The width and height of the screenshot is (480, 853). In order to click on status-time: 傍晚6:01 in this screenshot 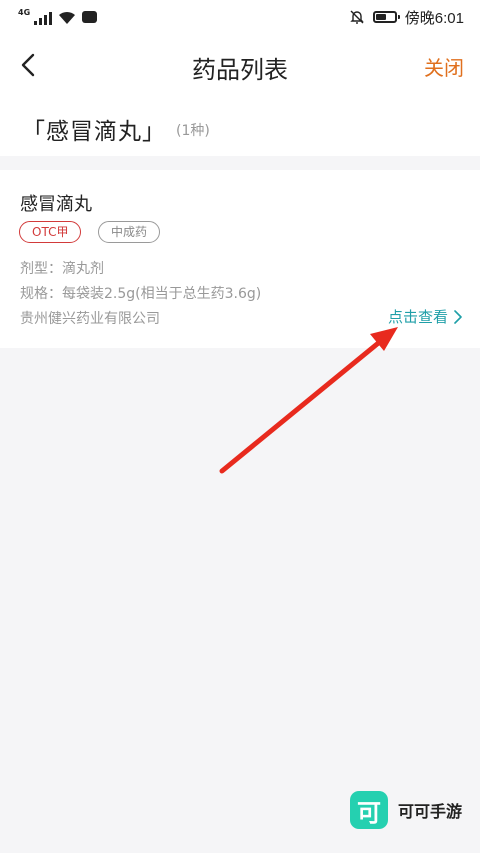, I will do `click(434, 18)`.